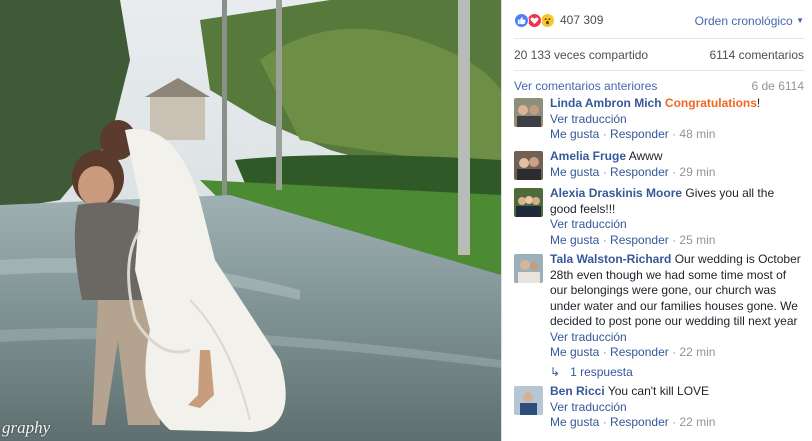  What do you see at coordinates (710, 103) in the screenshot?
I see `comment-text: Congratulations` at bounding box center [710, 103].